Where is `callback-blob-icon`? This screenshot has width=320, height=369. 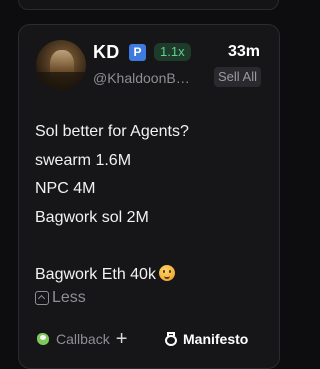
callback-blob-icon is located at coordinates (43, 339).